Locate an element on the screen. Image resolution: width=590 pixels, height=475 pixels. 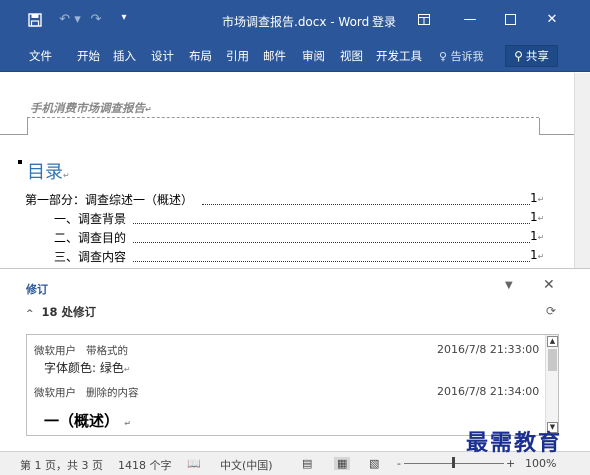
zoom-slider-thumb is located at coordinates (453, 462).